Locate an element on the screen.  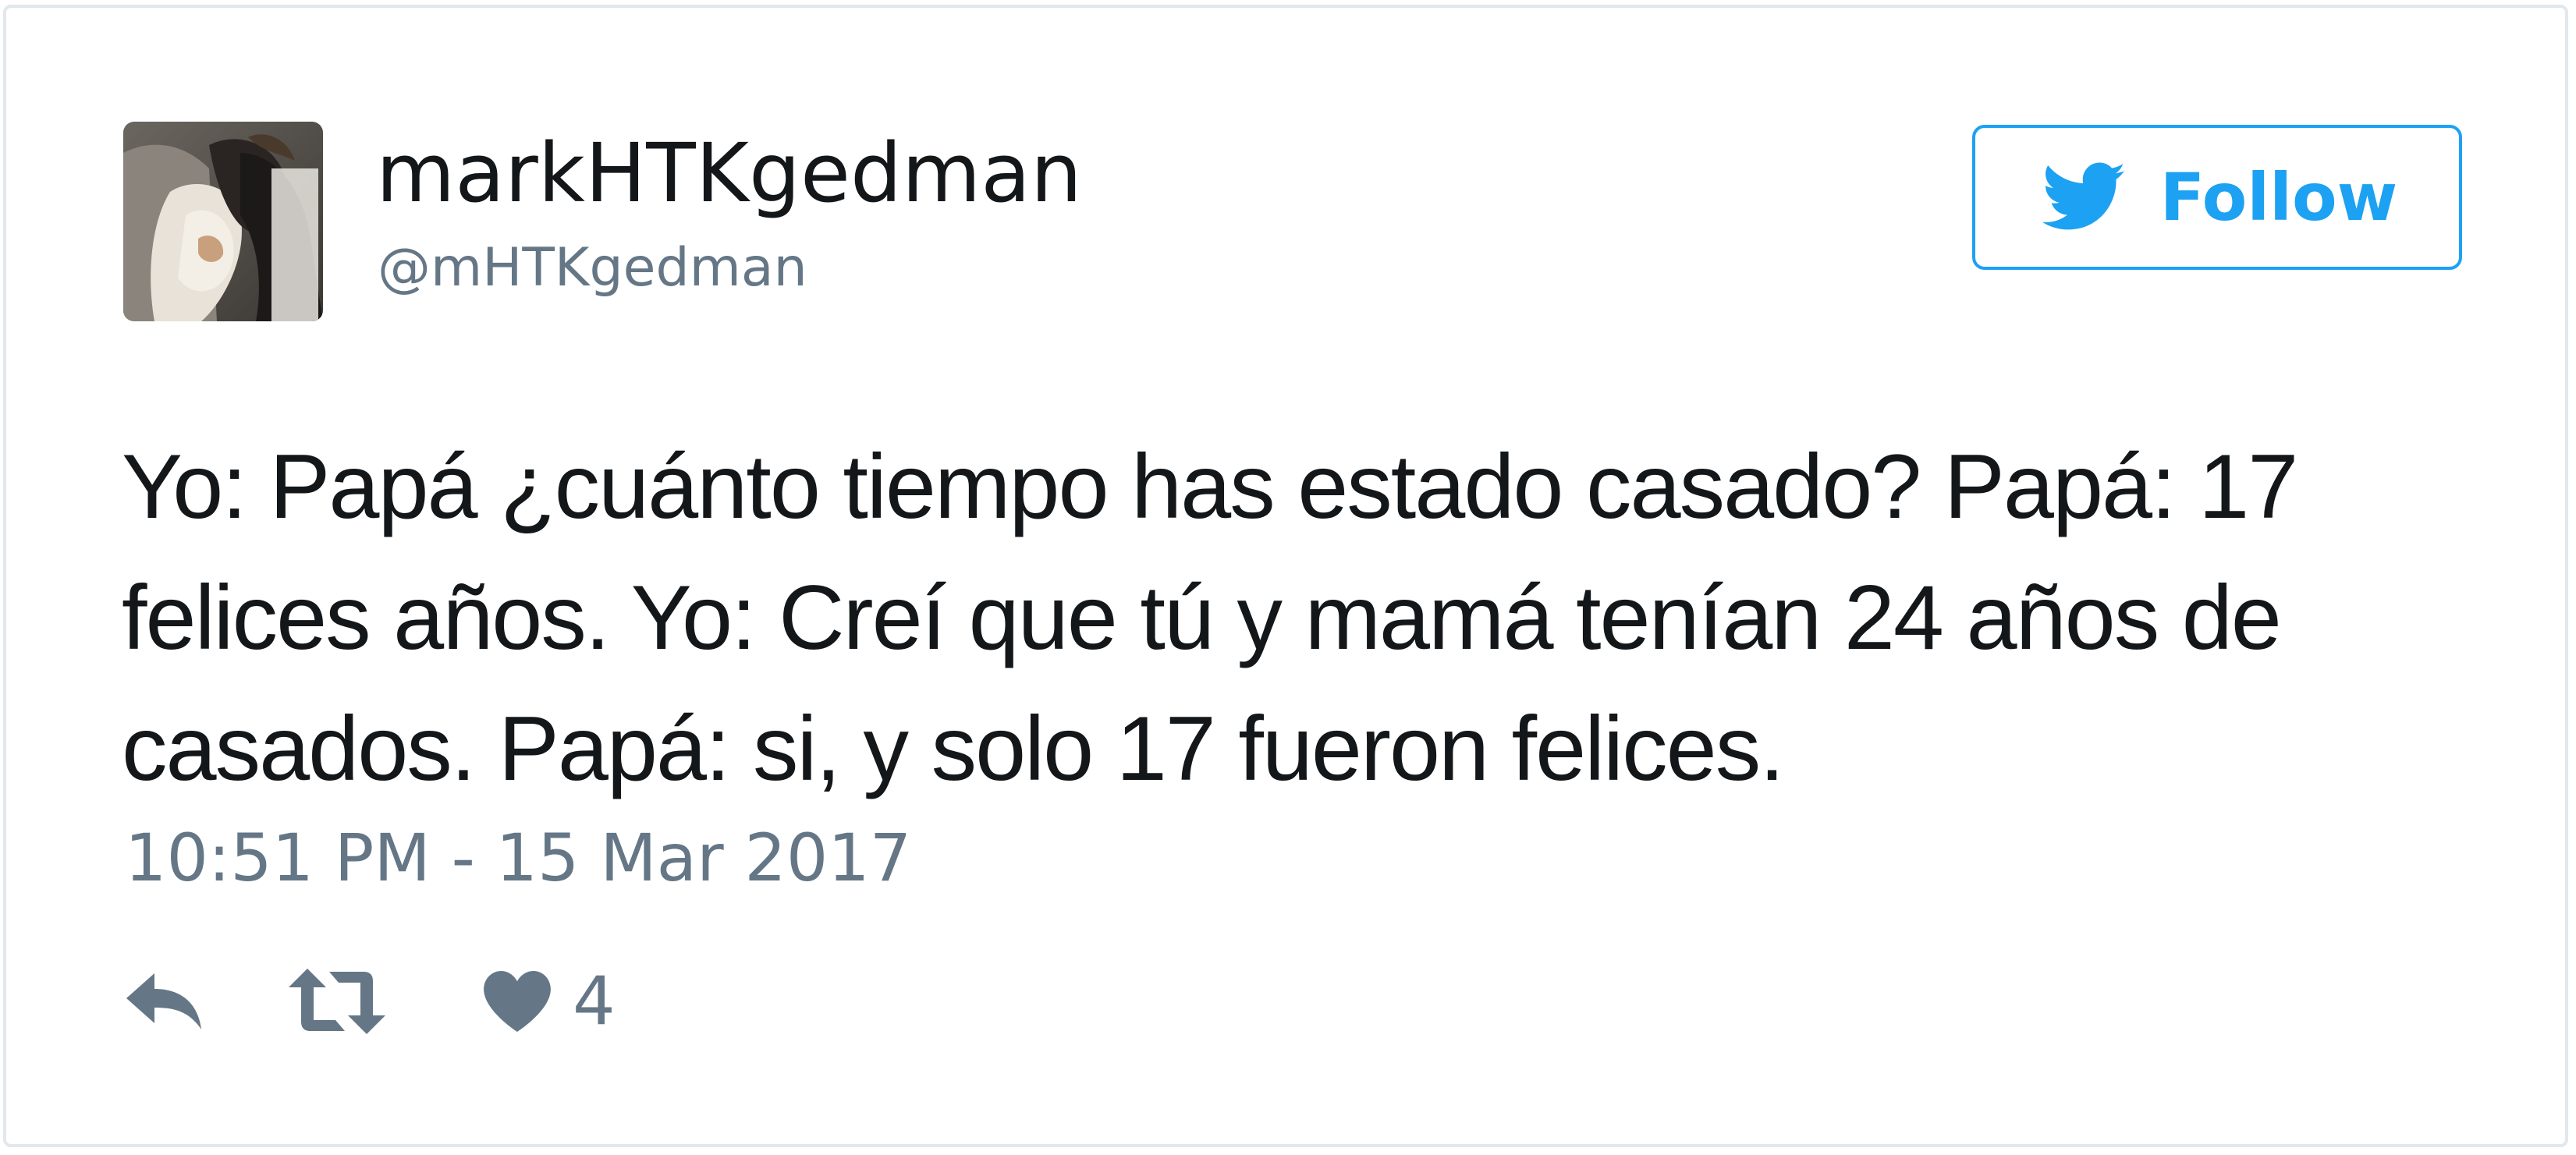
follow-button: Follow is located at coordinates (2217, 197).